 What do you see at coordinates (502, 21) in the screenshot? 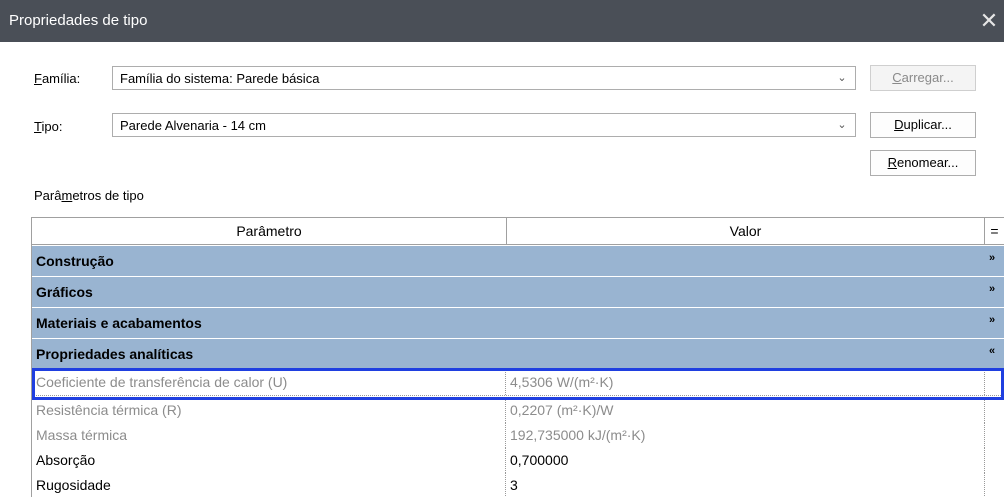
I see `title-bar: Propriedades de tipo ✕` at bounding box center [502, 21].